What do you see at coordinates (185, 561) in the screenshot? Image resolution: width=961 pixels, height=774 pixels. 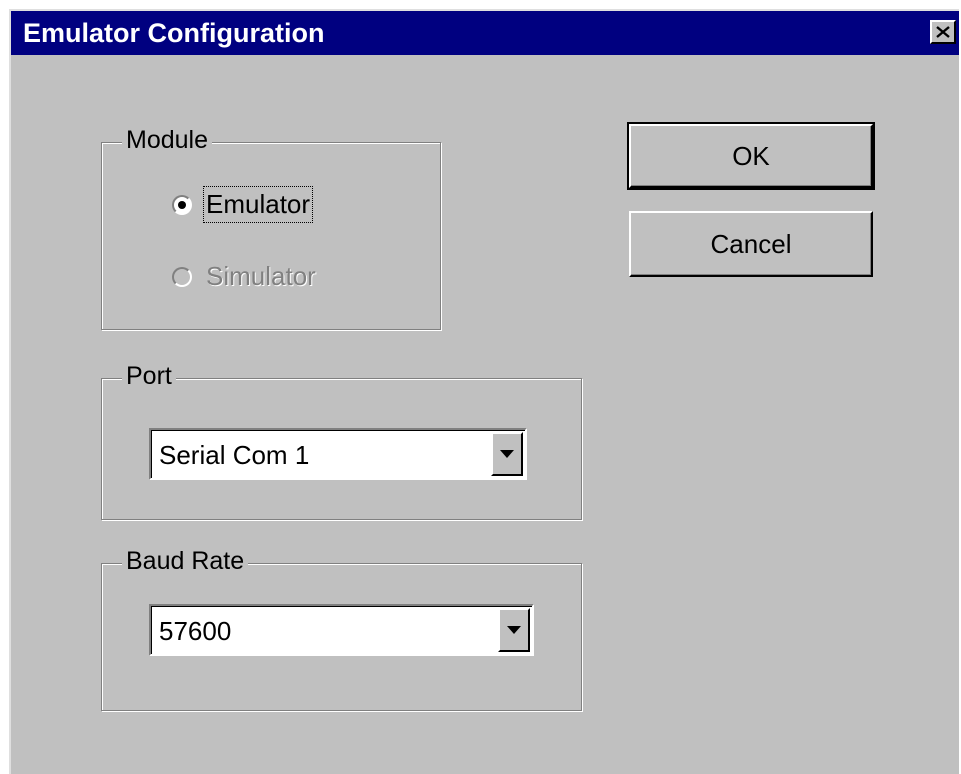 I see `baud-rate-legend: Baud Rate` at bounding box center [185, 561].